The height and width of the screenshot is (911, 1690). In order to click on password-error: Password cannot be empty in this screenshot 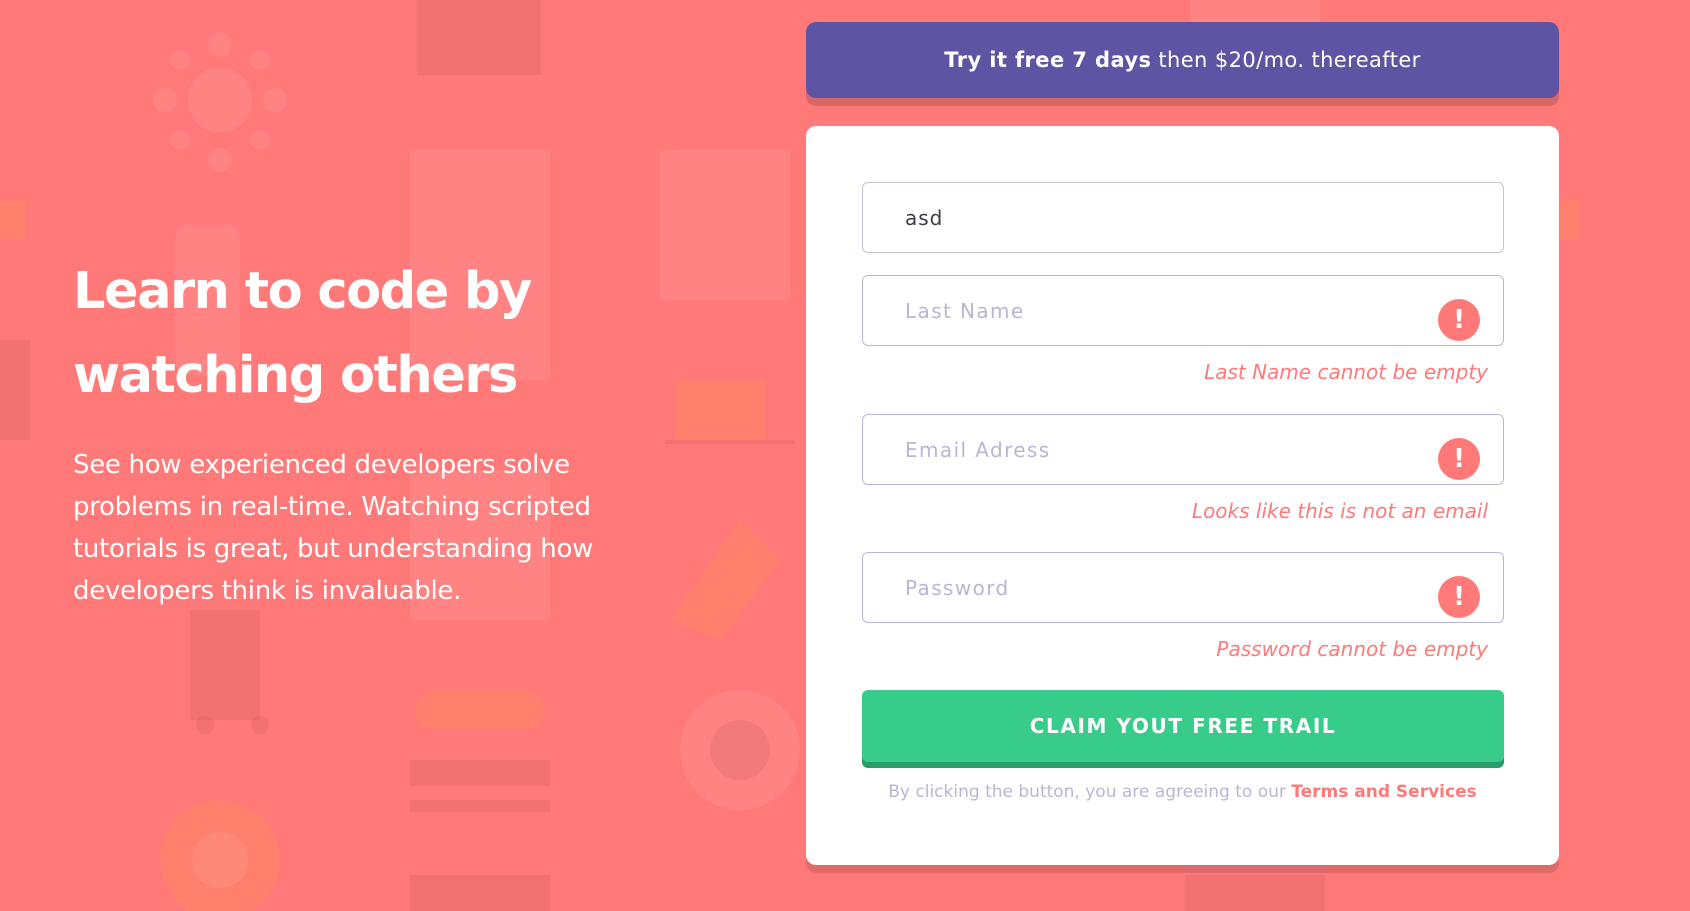, I will do `click(1352, 649)`.